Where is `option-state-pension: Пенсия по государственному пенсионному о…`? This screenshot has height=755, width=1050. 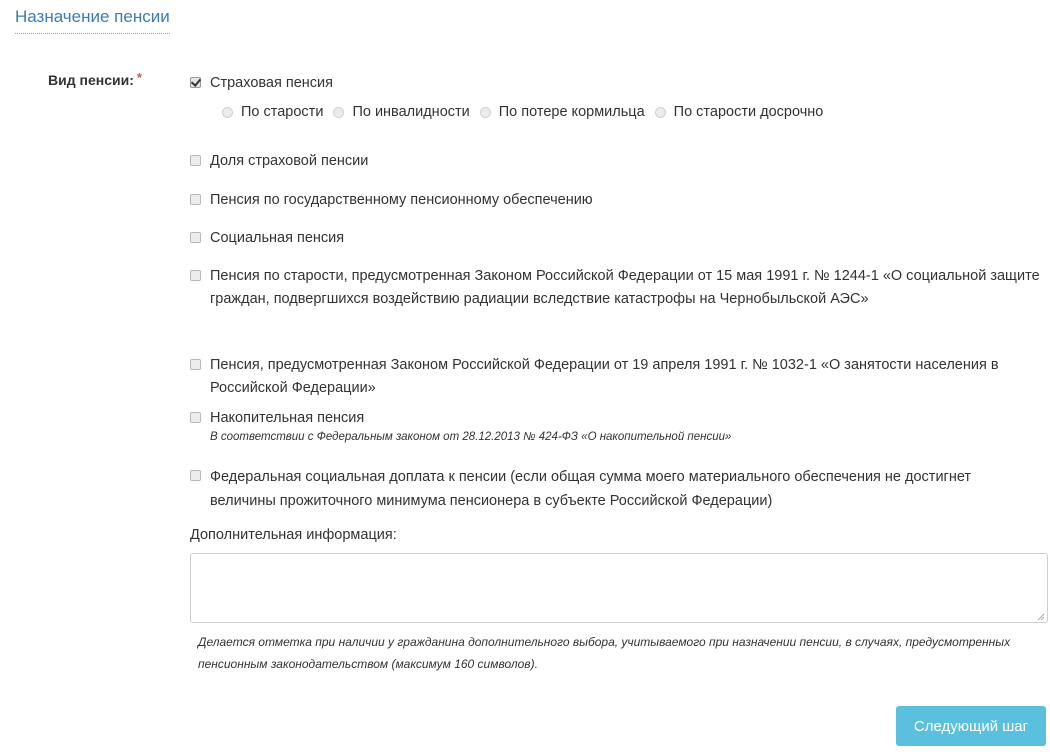 option-state-pension: Пенсия по государственному пенсионному о… is located at coordinates (615, 200).